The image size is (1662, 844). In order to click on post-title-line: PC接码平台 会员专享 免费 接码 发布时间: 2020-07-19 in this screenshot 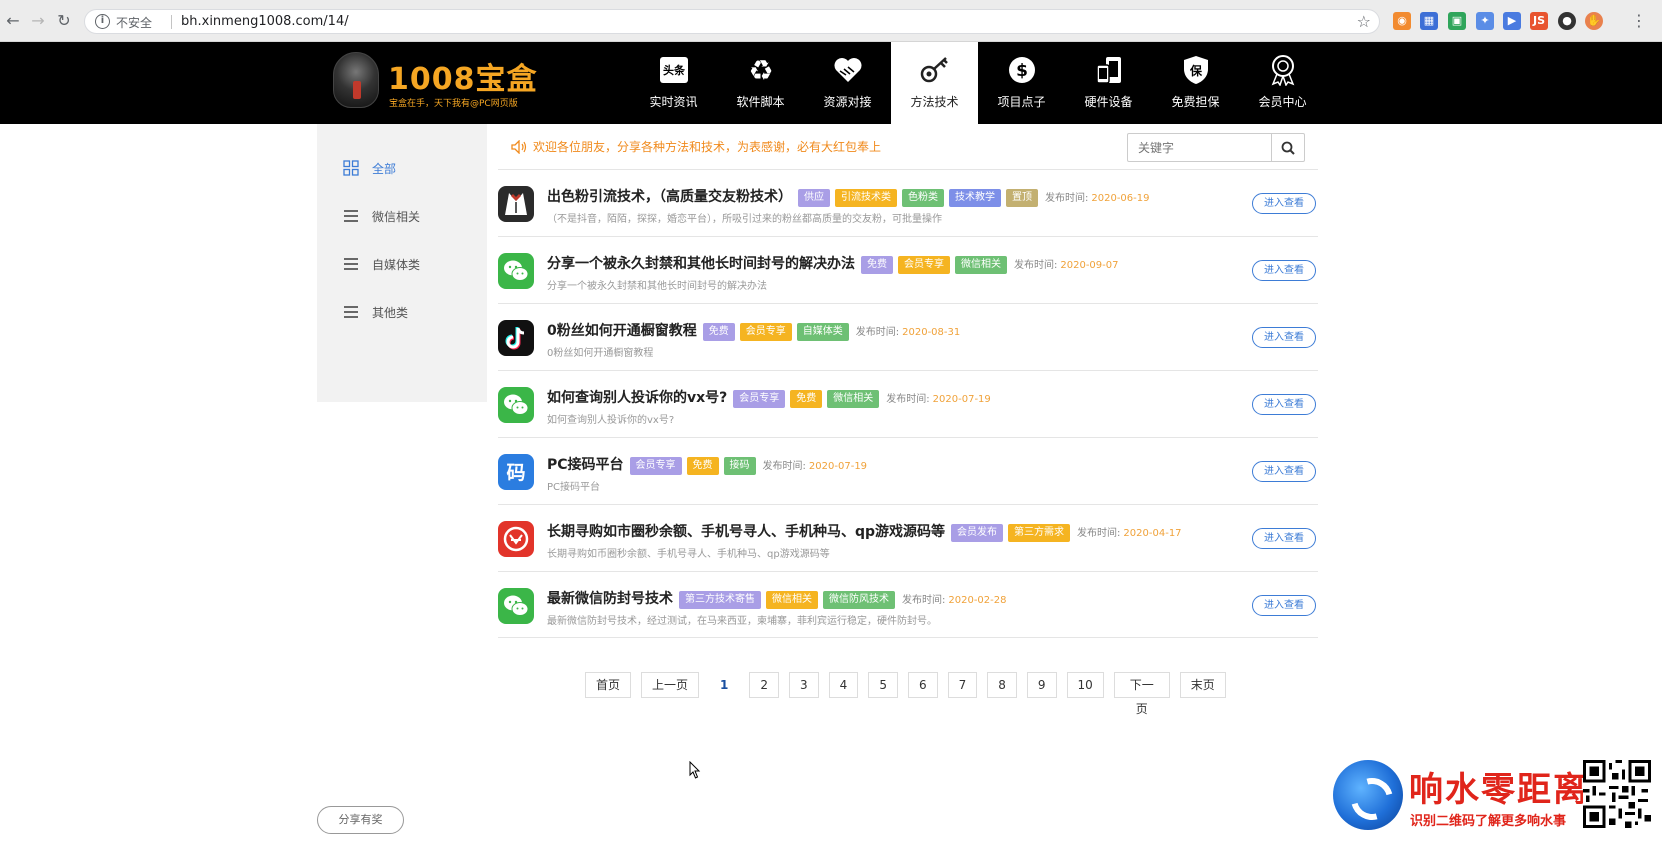, I will do `click(707, 464)`.